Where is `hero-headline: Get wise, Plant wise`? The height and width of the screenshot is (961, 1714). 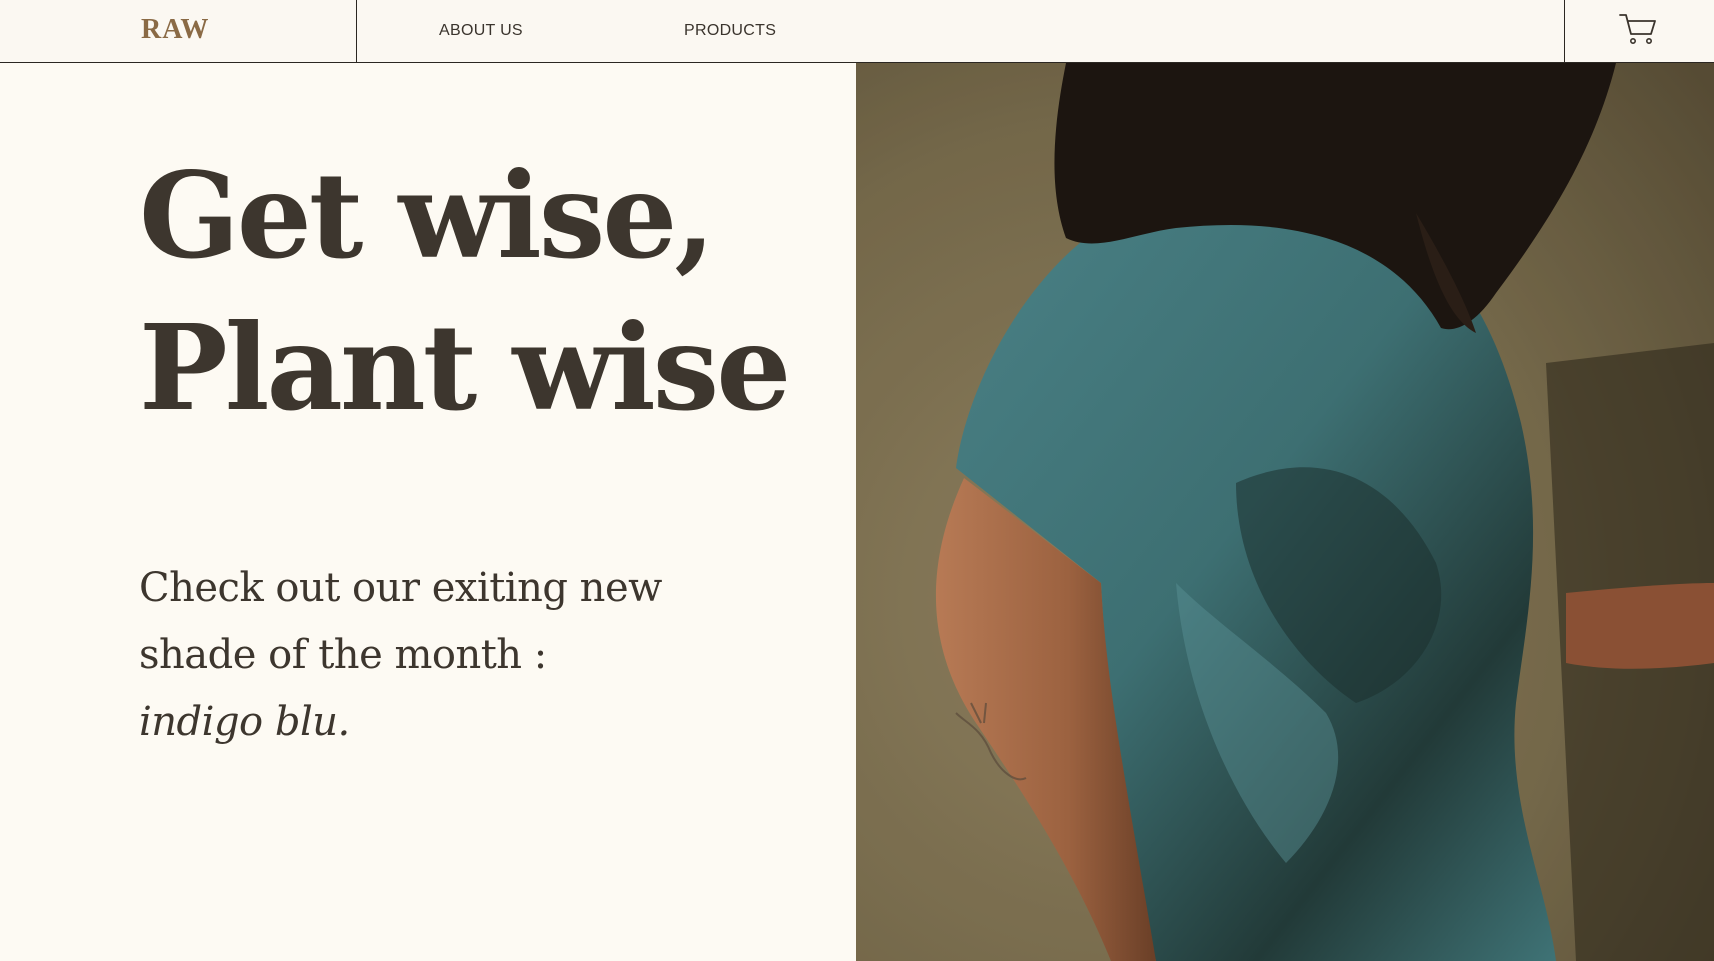 hero-headline: Get wise, Plant wise is located at coordinates (465, 292).